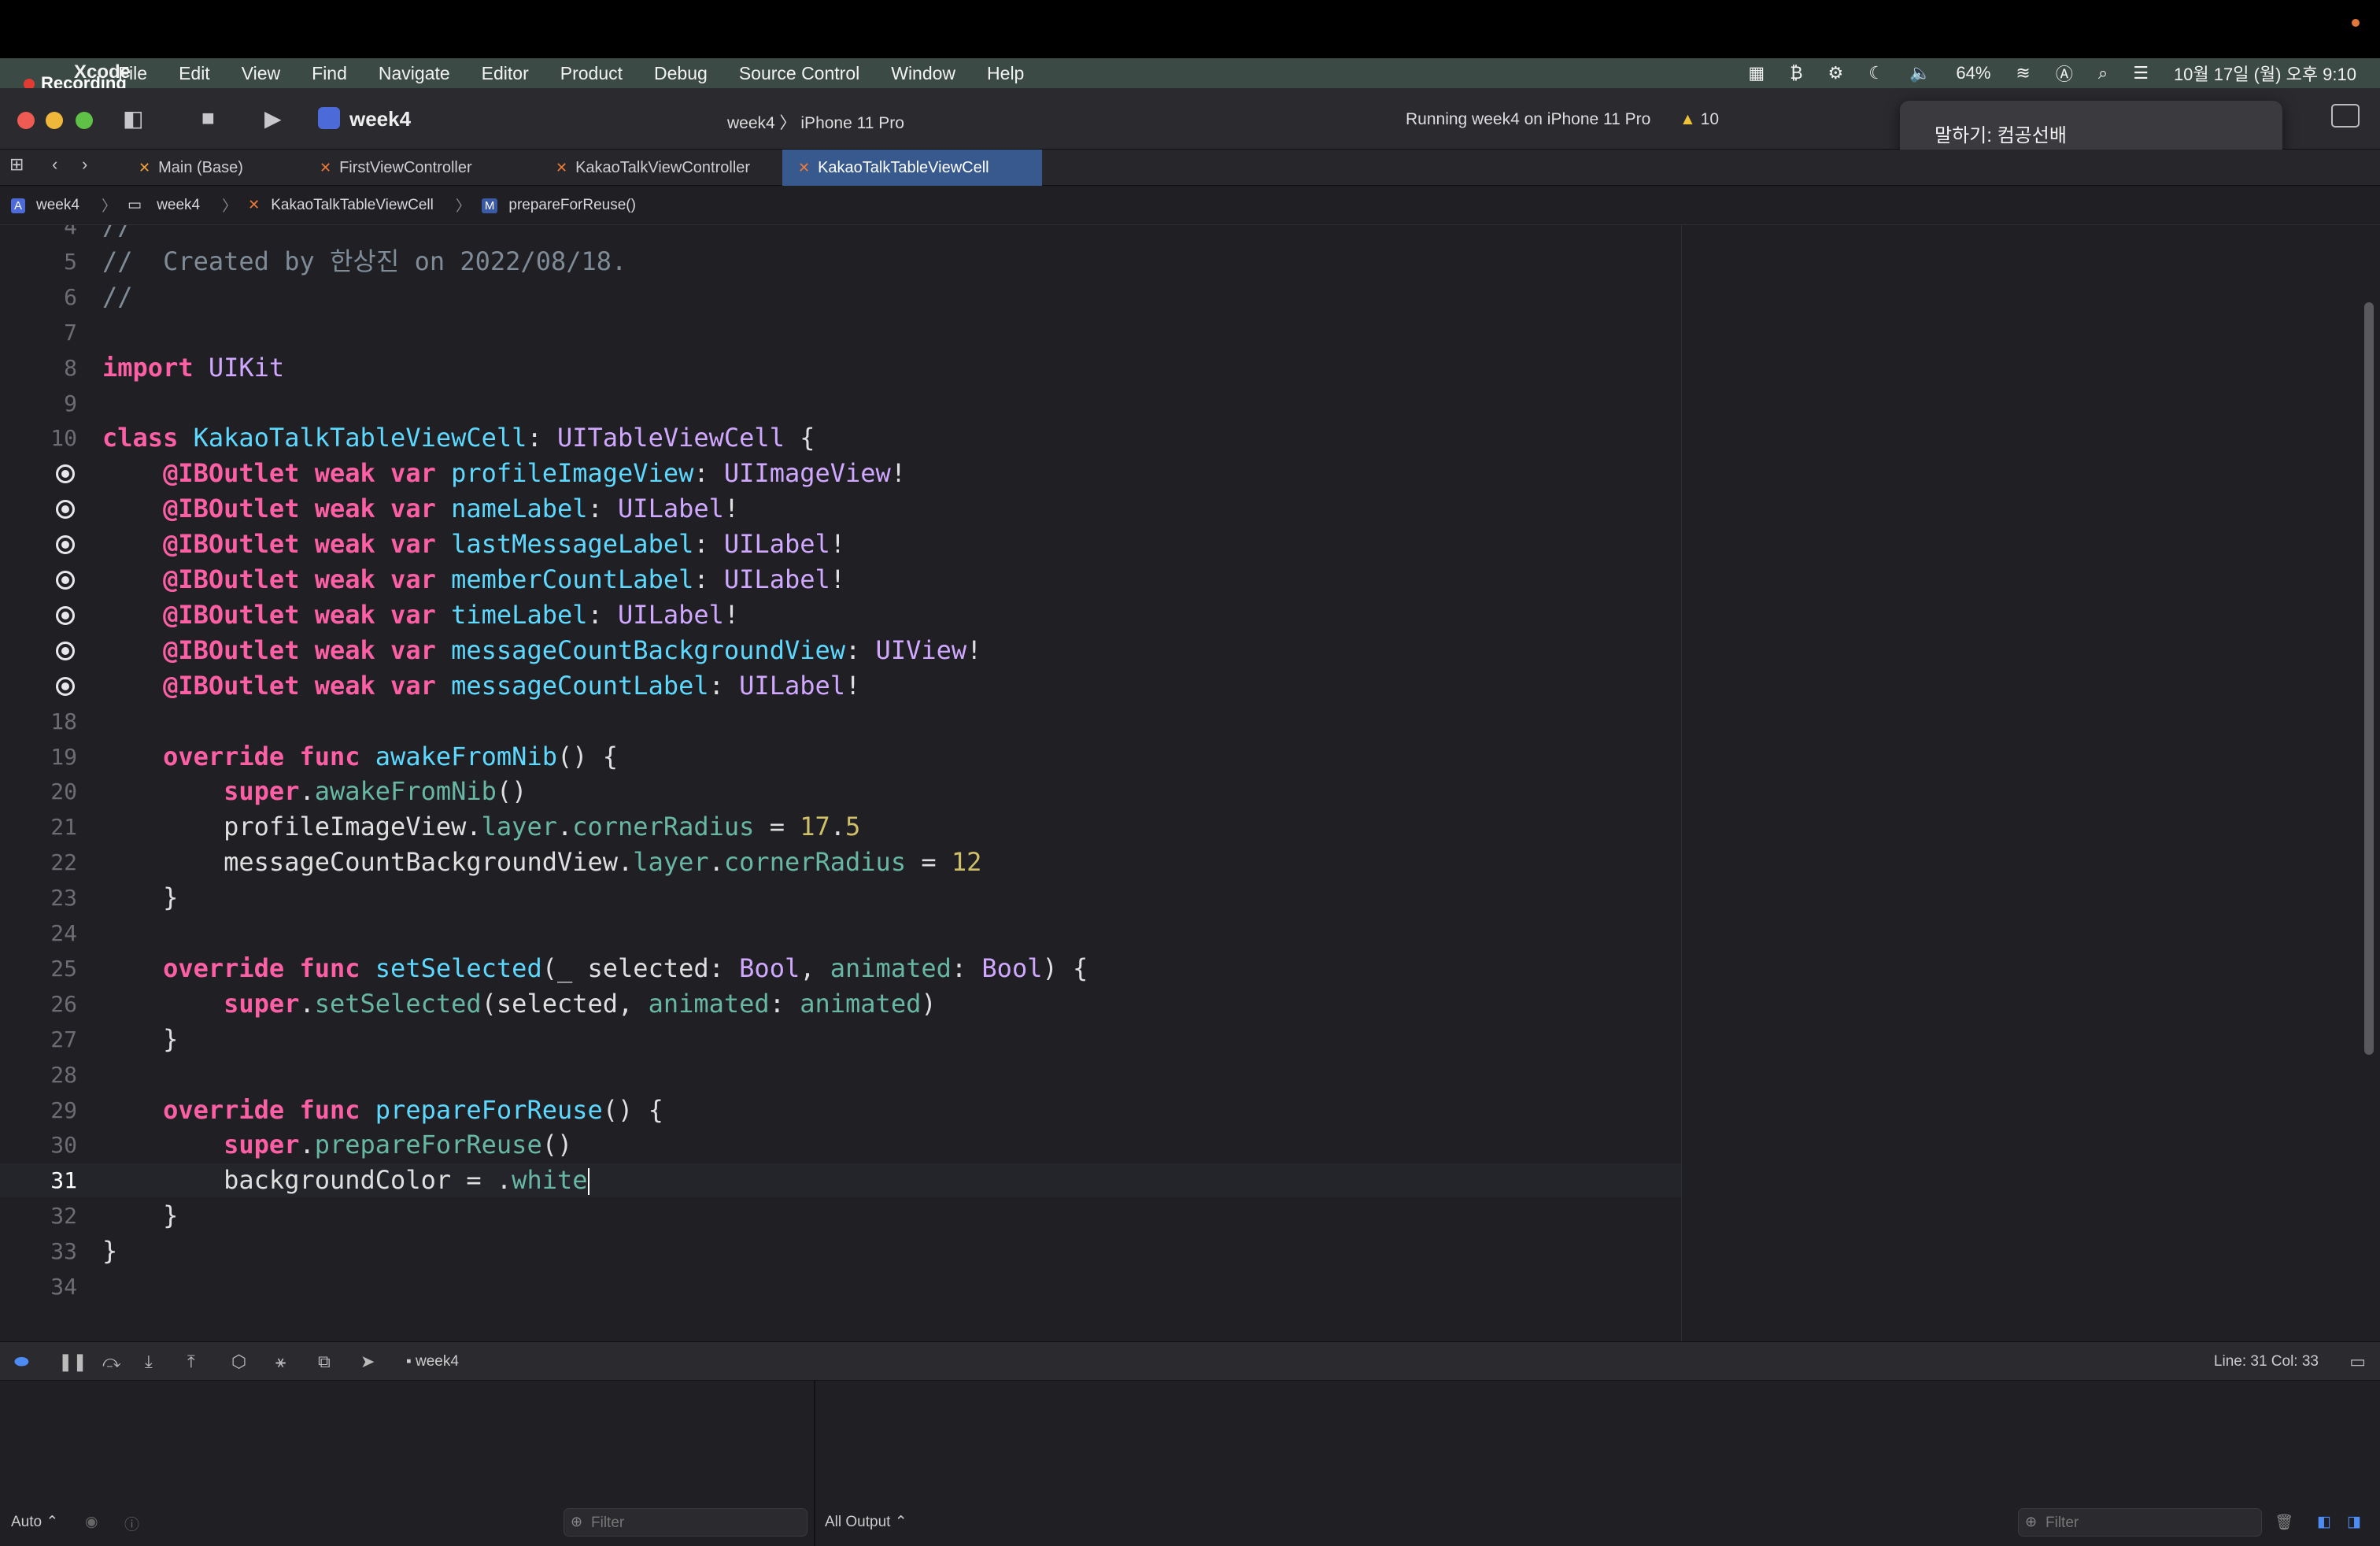  What do you see at coordinates (132, 73) in the screenshot?
I see `menu-item-file: File` at bounding box center [132, 73].